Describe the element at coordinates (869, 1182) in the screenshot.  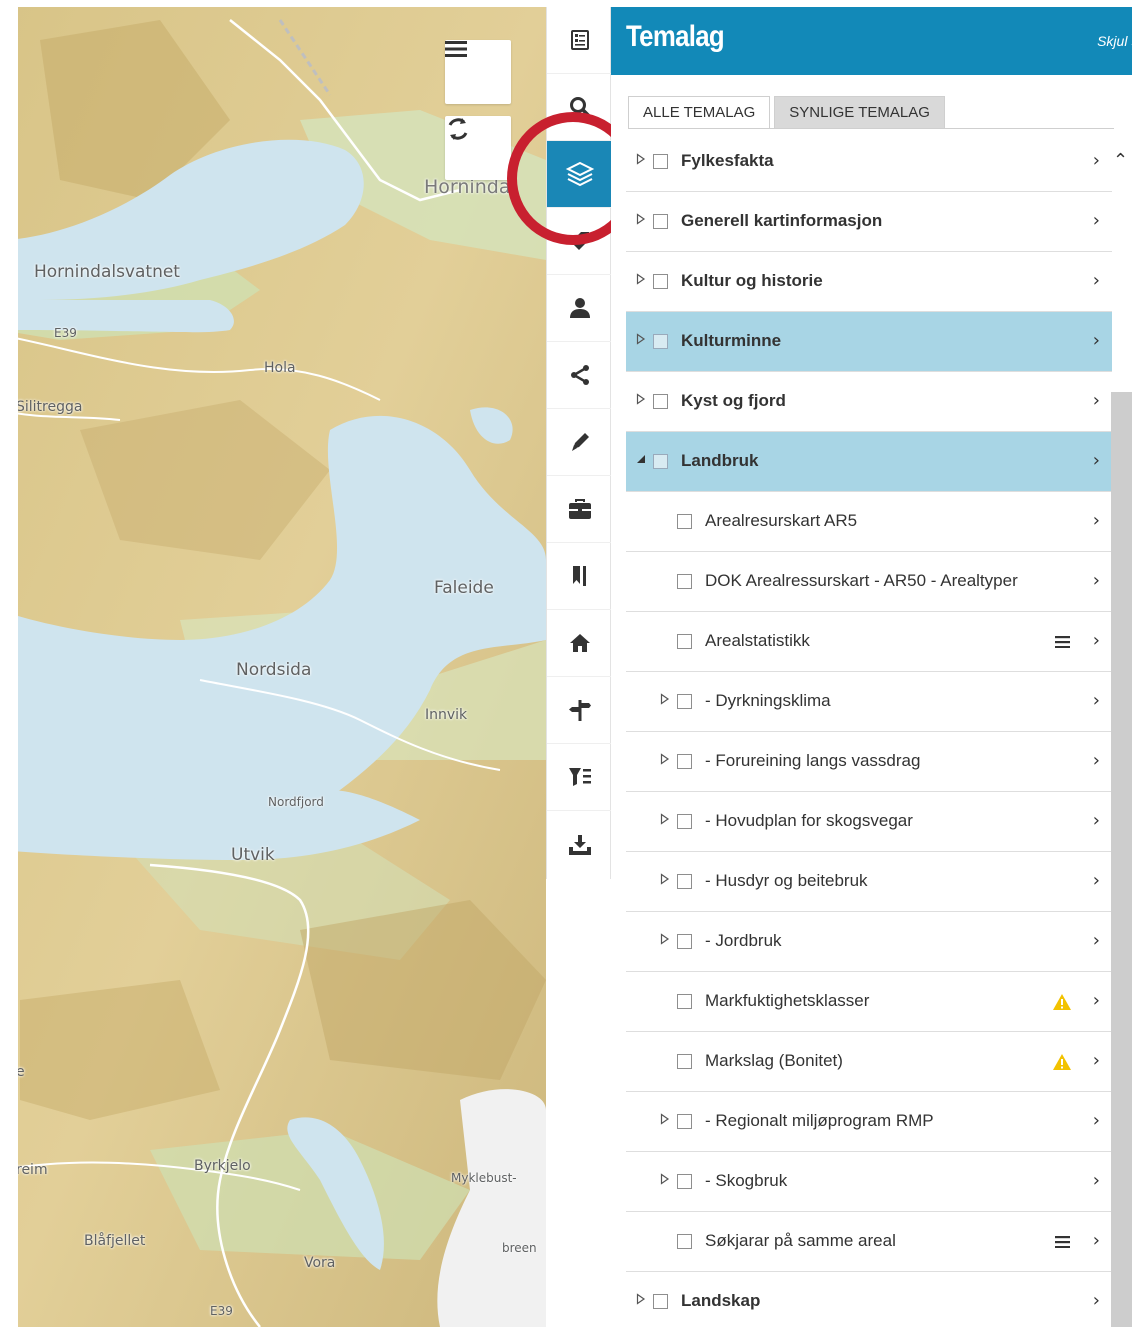
I see `layer-row: - Skogbruk ›` at that location.